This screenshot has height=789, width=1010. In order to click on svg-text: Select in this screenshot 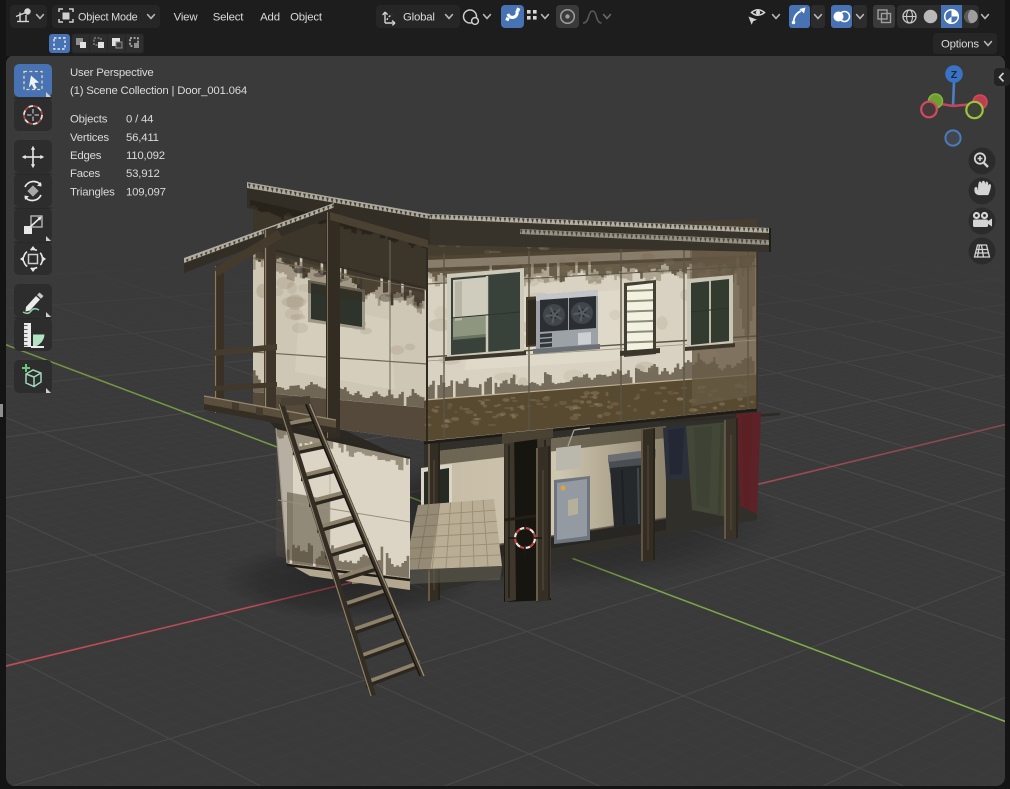, I will do `click(228, 18)`.